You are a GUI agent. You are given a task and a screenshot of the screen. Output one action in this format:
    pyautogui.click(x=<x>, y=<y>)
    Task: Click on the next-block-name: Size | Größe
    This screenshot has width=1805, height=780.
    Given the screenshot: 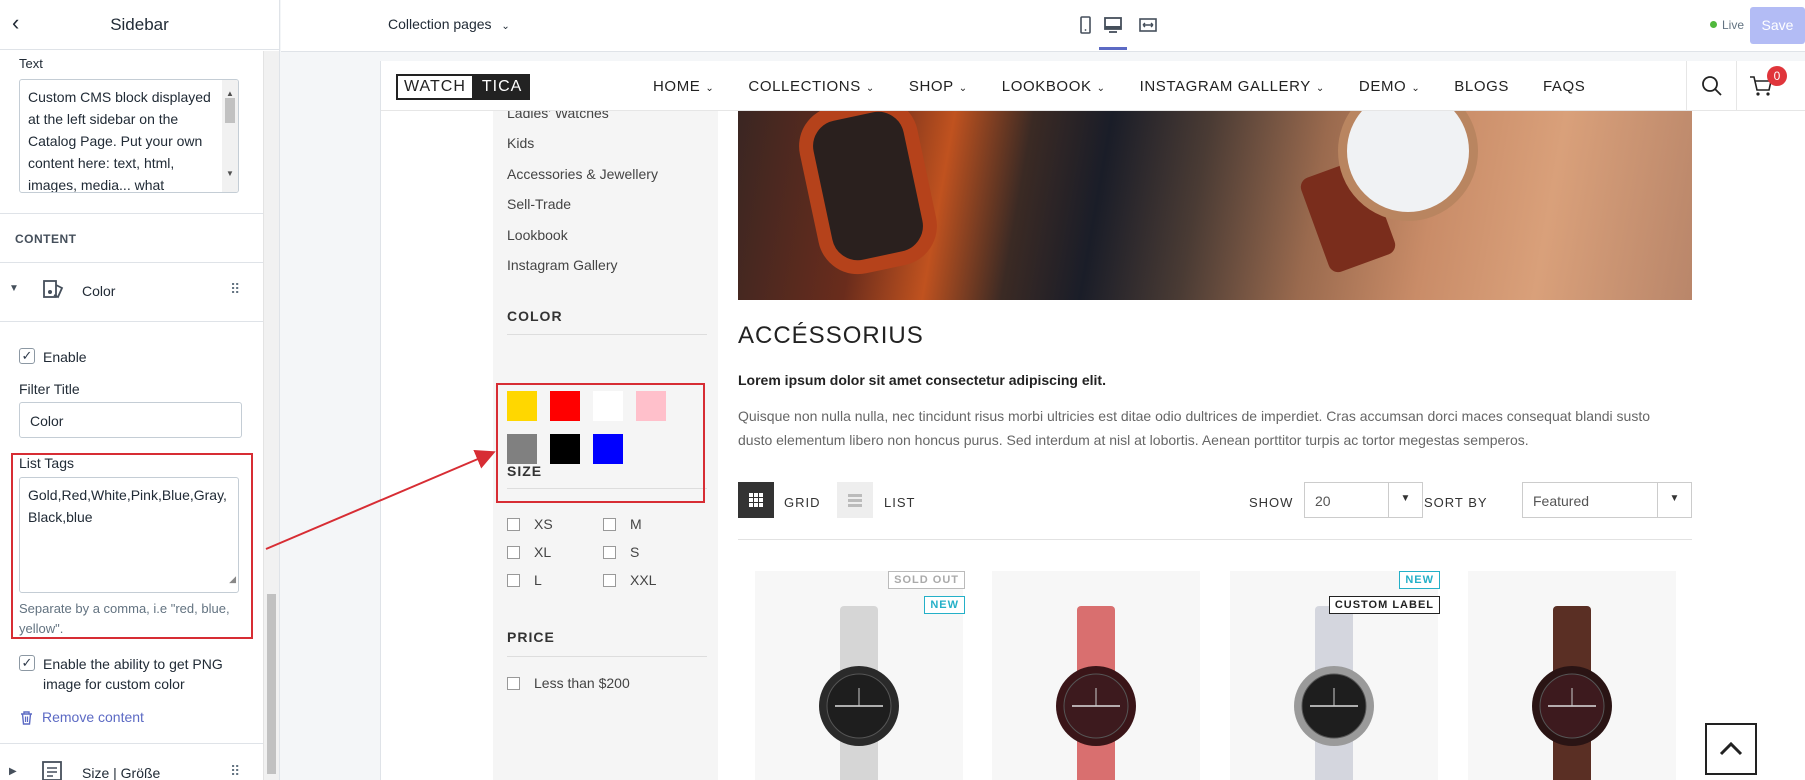 What is the action you would take?
    pyautogui.click(x=121, y=772)
    